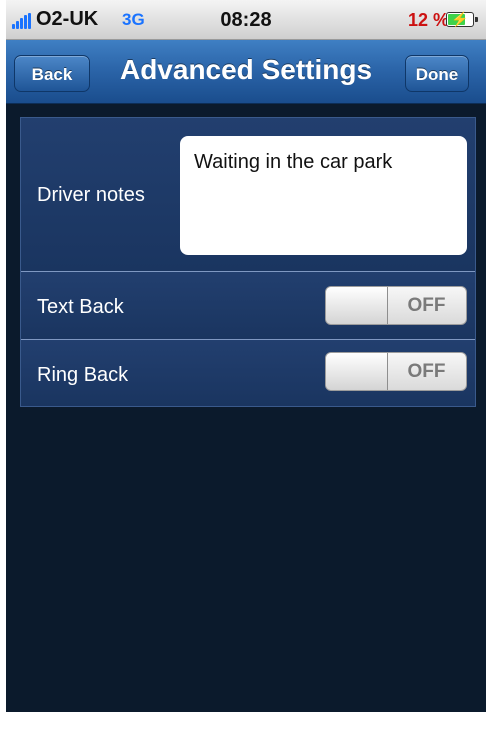 The height and width of the screenshot is (729, 486). What do you see at coordinates (83, 375) in the screenshot?
I see `ring-back-label: Ring Back` at bounding box center [83, 375].